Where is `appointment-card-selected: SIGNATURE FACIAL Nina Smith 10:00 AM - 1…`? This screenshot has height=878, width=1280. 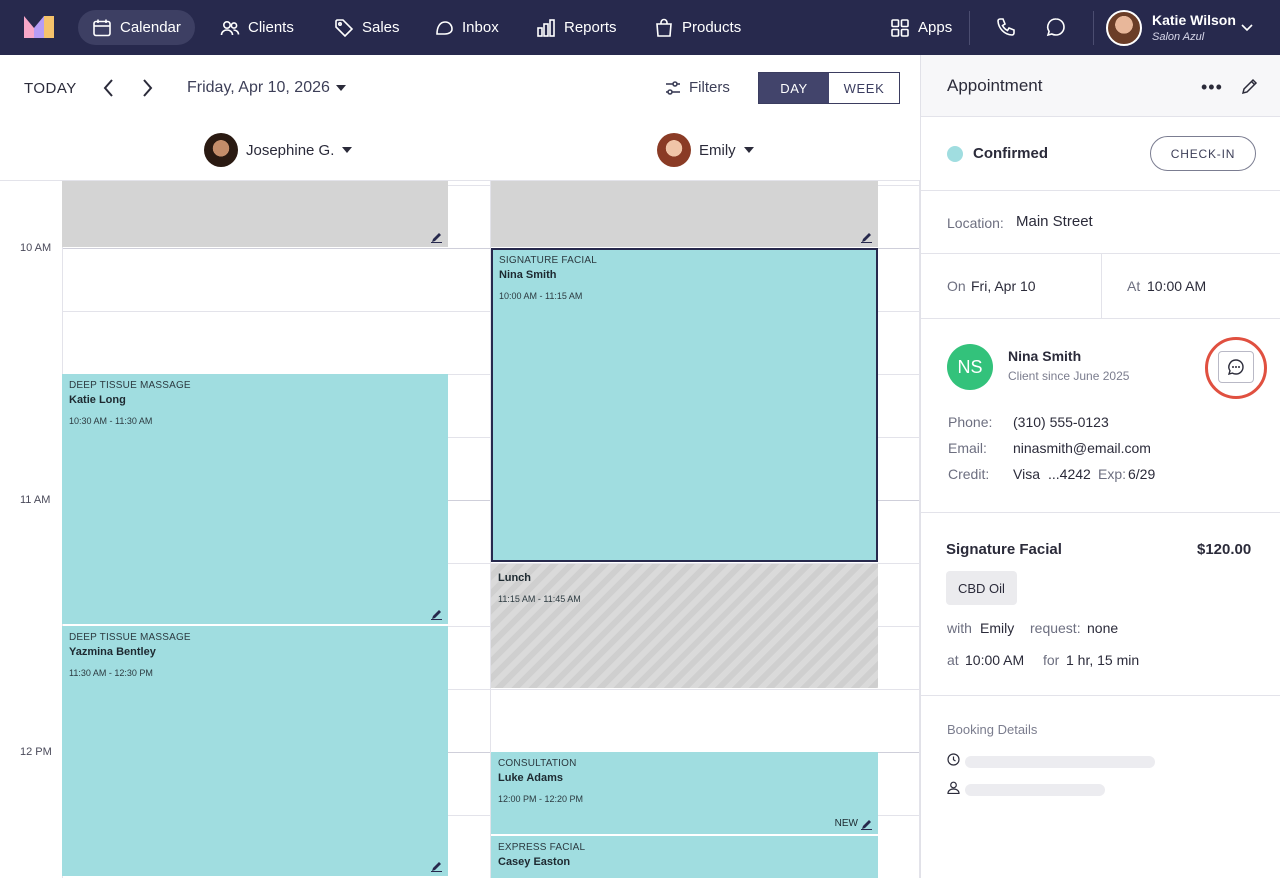 appointment-card-selected: SIGNATURE FACIAL Nina Smith 10:00 AM - 1… is located at coordinates (684, 405).